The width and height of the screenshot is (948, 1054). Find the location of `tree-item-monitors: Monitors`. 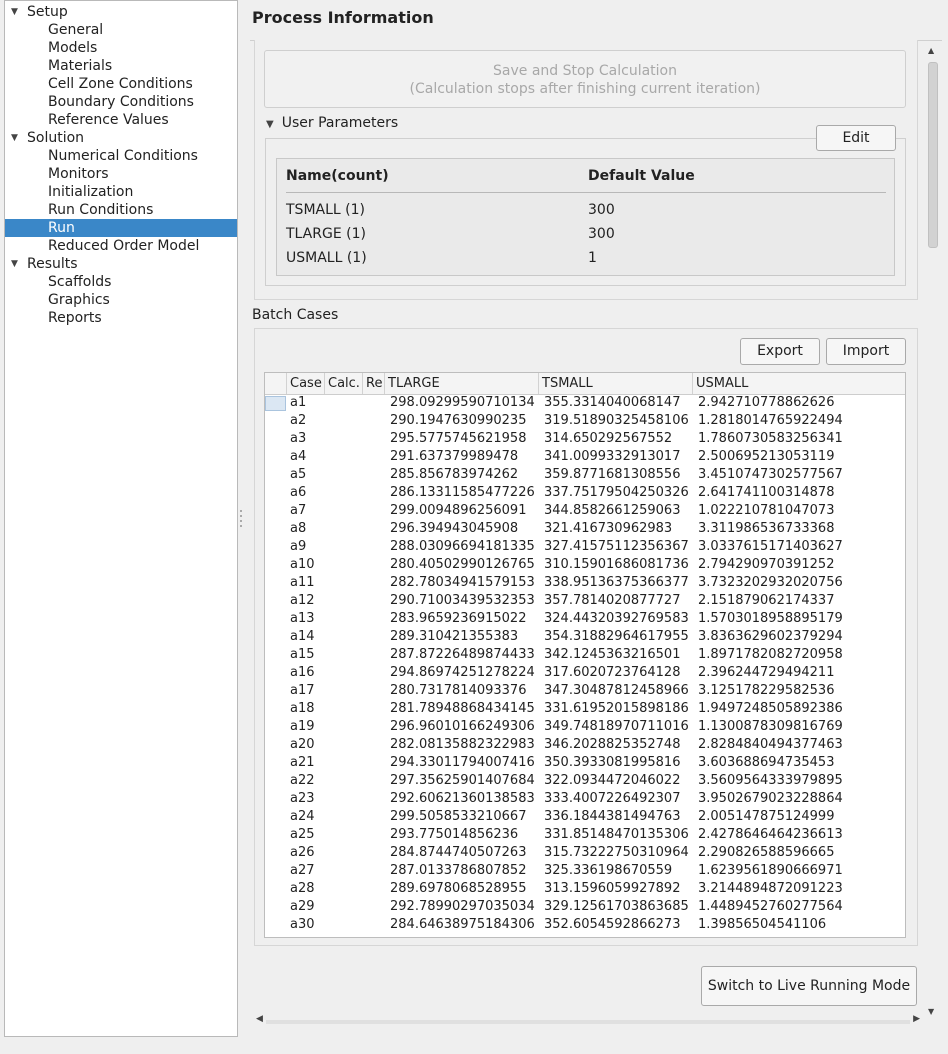

tree-item-monitors: Monitors is located at coordinates (121, 174).